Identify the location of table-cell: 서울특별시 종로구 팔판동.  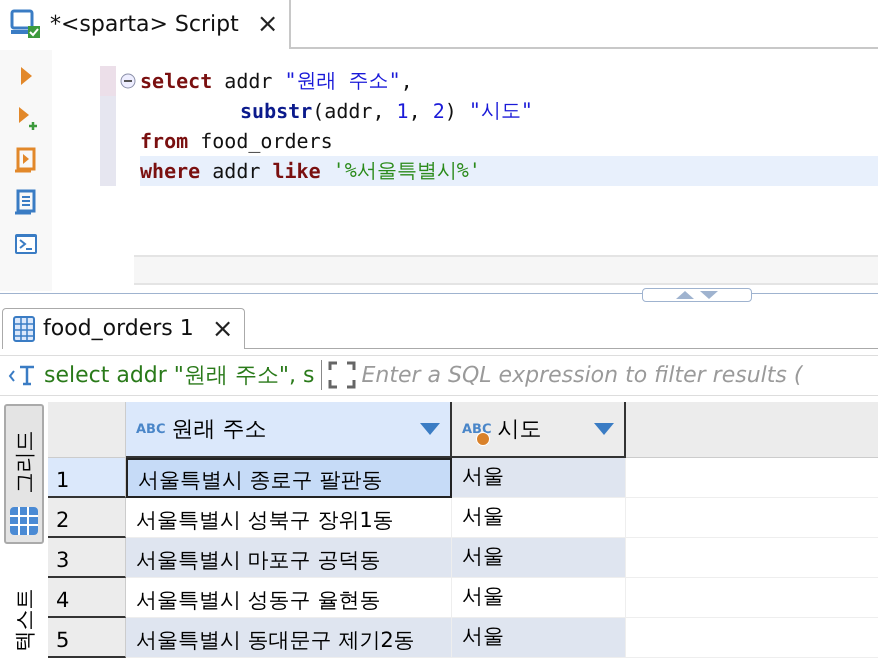
(289, 478).